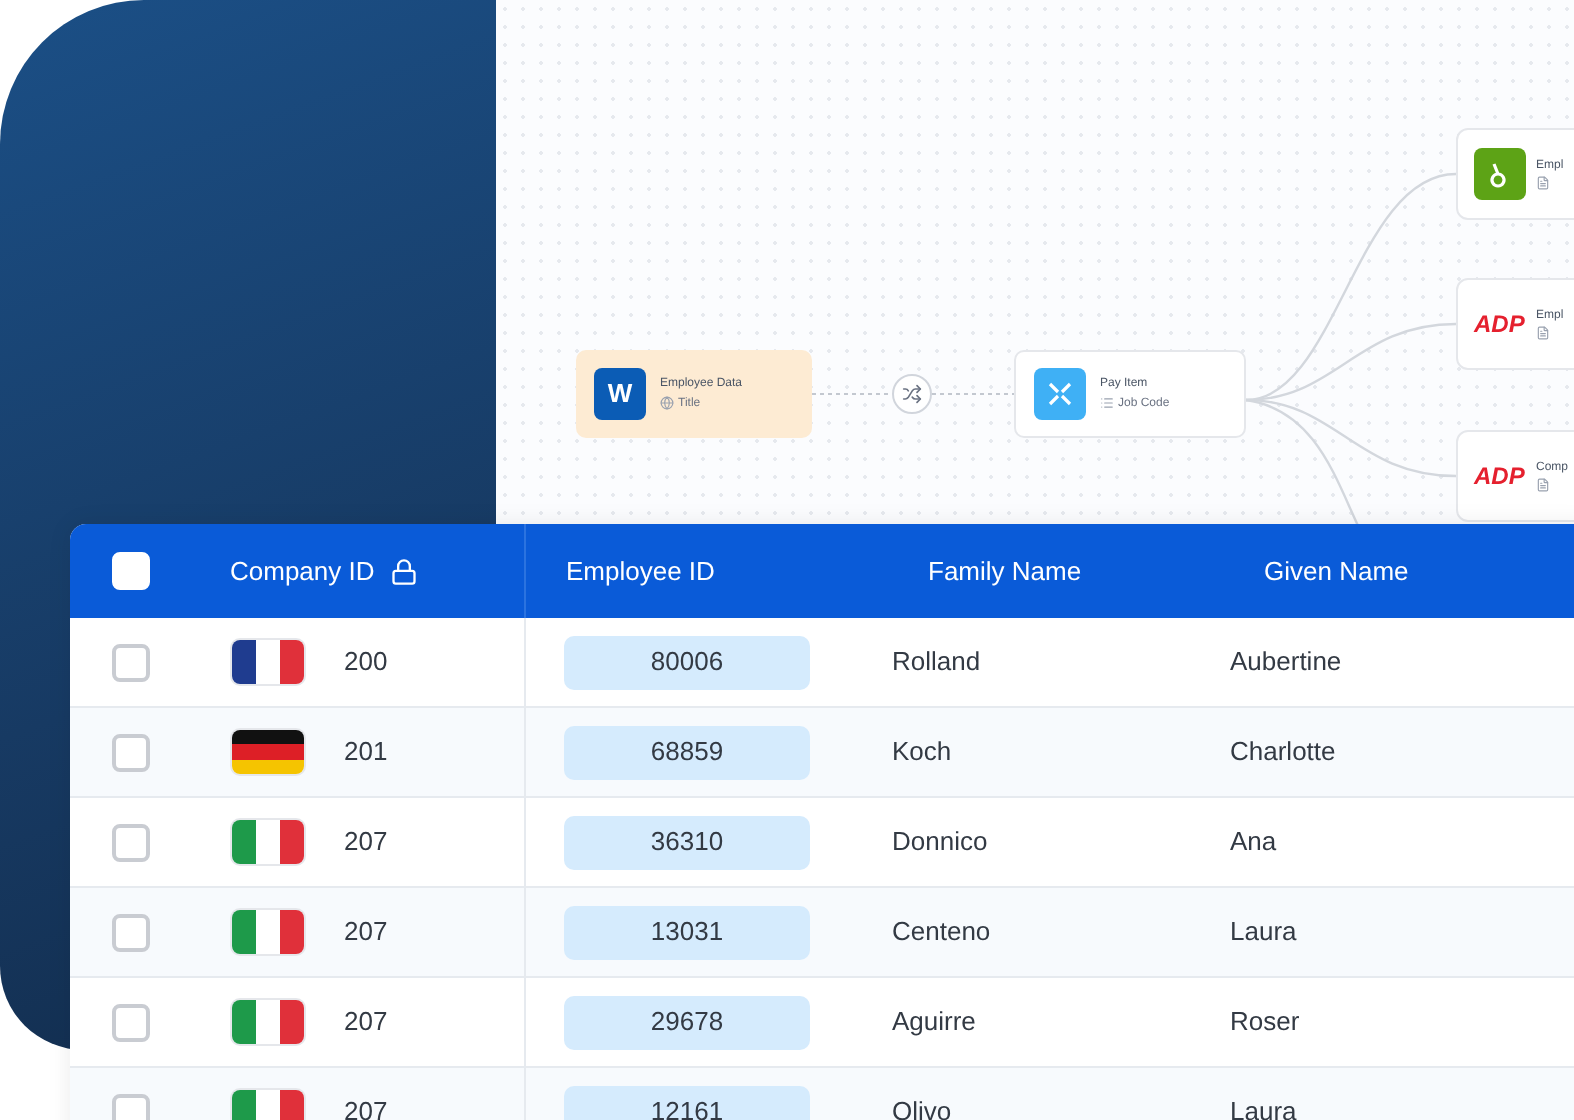 The height and width of the screenshot is (1120, 1574). Describe the element at coordinates (1286, 661) in the screenshot. I see `table-cell: Aubertine` at that location.